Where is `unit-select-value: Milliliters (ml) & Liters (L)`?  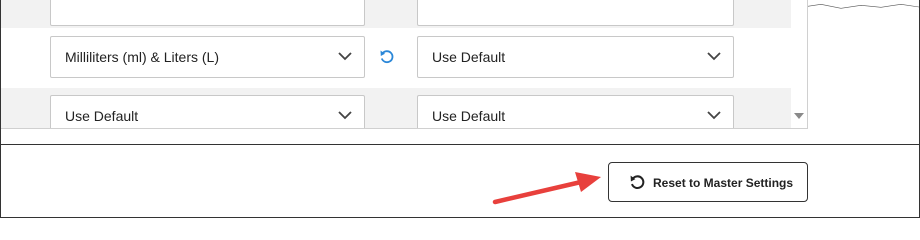 unit-select-value: Milliliters (ml) & Liters (L) is located at coordinates (142, 57).